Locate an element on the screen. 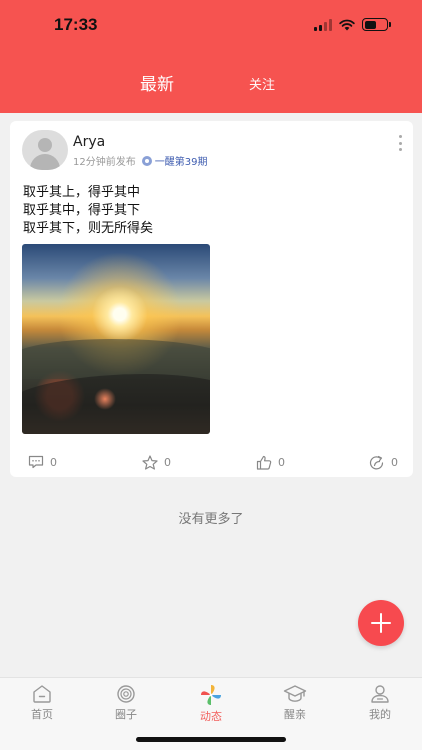 This screenshot has width=422, height=750. post-username: Arya is located at coordinates (89, 142).